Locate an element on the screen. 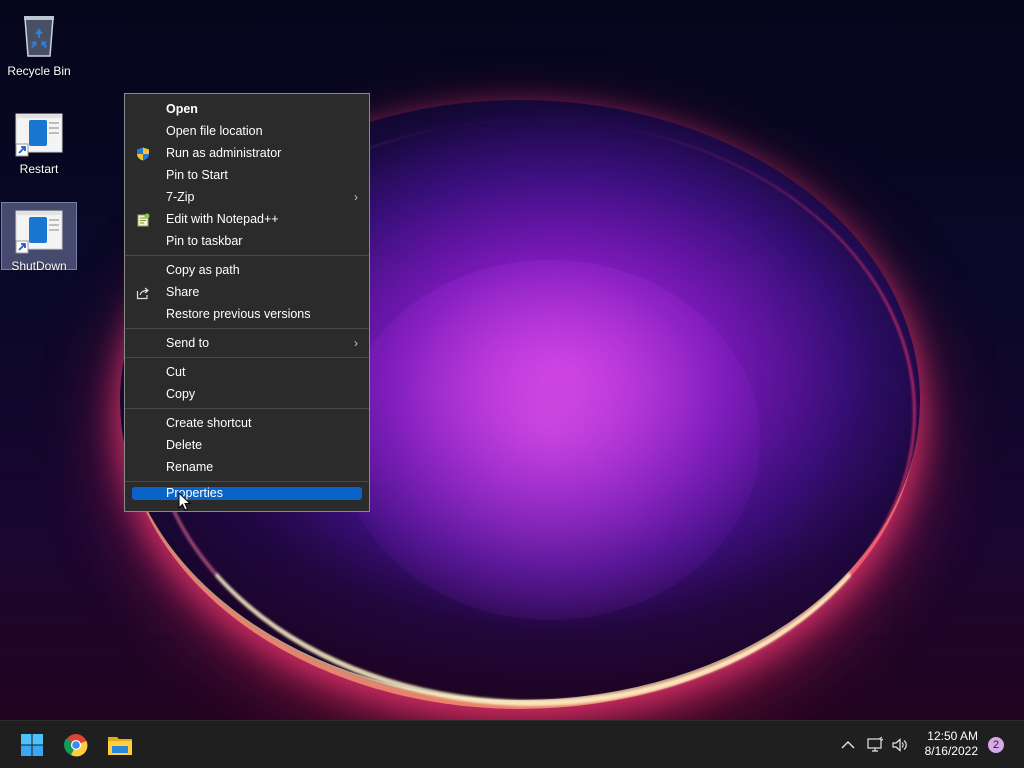  menu-item-edit-with-notepad-plus-plus: Edit with Notepad++ is located at coordinates (247, 219).